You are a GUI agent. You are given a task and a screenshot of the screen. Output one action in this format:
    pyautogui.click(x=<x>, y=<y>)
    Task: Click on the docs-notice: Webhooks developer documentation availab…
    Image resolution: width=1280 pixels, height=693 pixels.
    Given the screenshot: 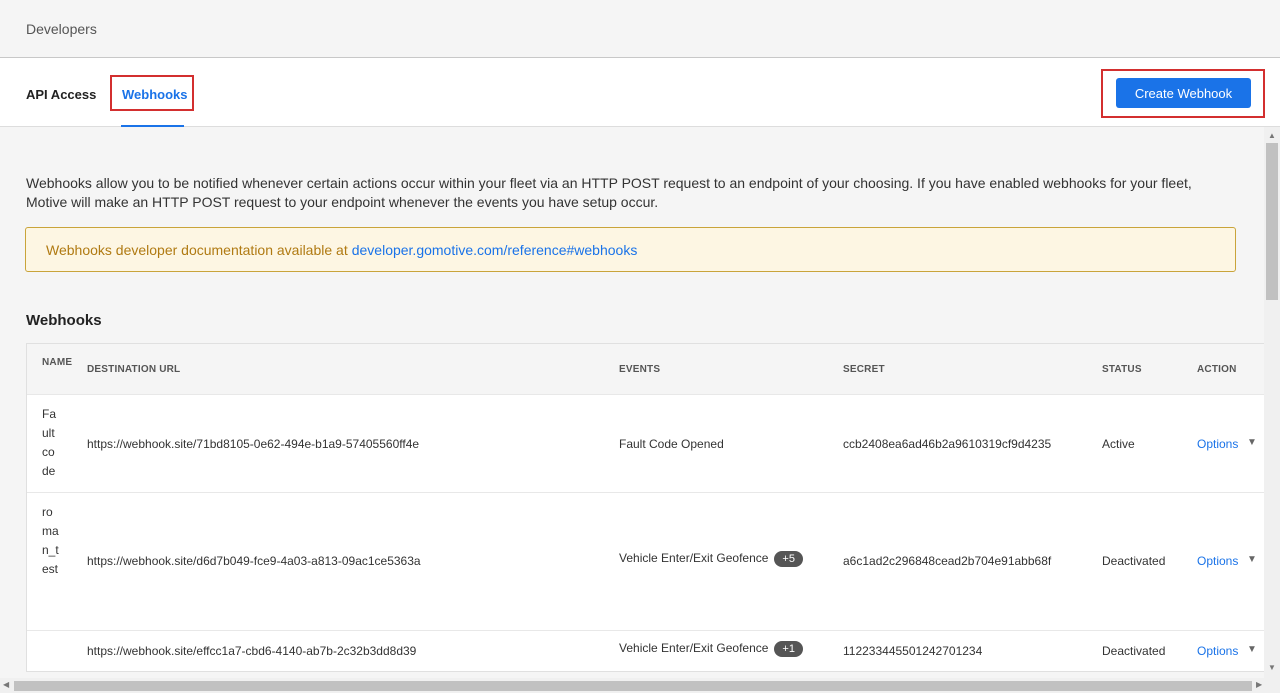 What is the action you would take?
    pyautogui.click(x=630, y=249)
    